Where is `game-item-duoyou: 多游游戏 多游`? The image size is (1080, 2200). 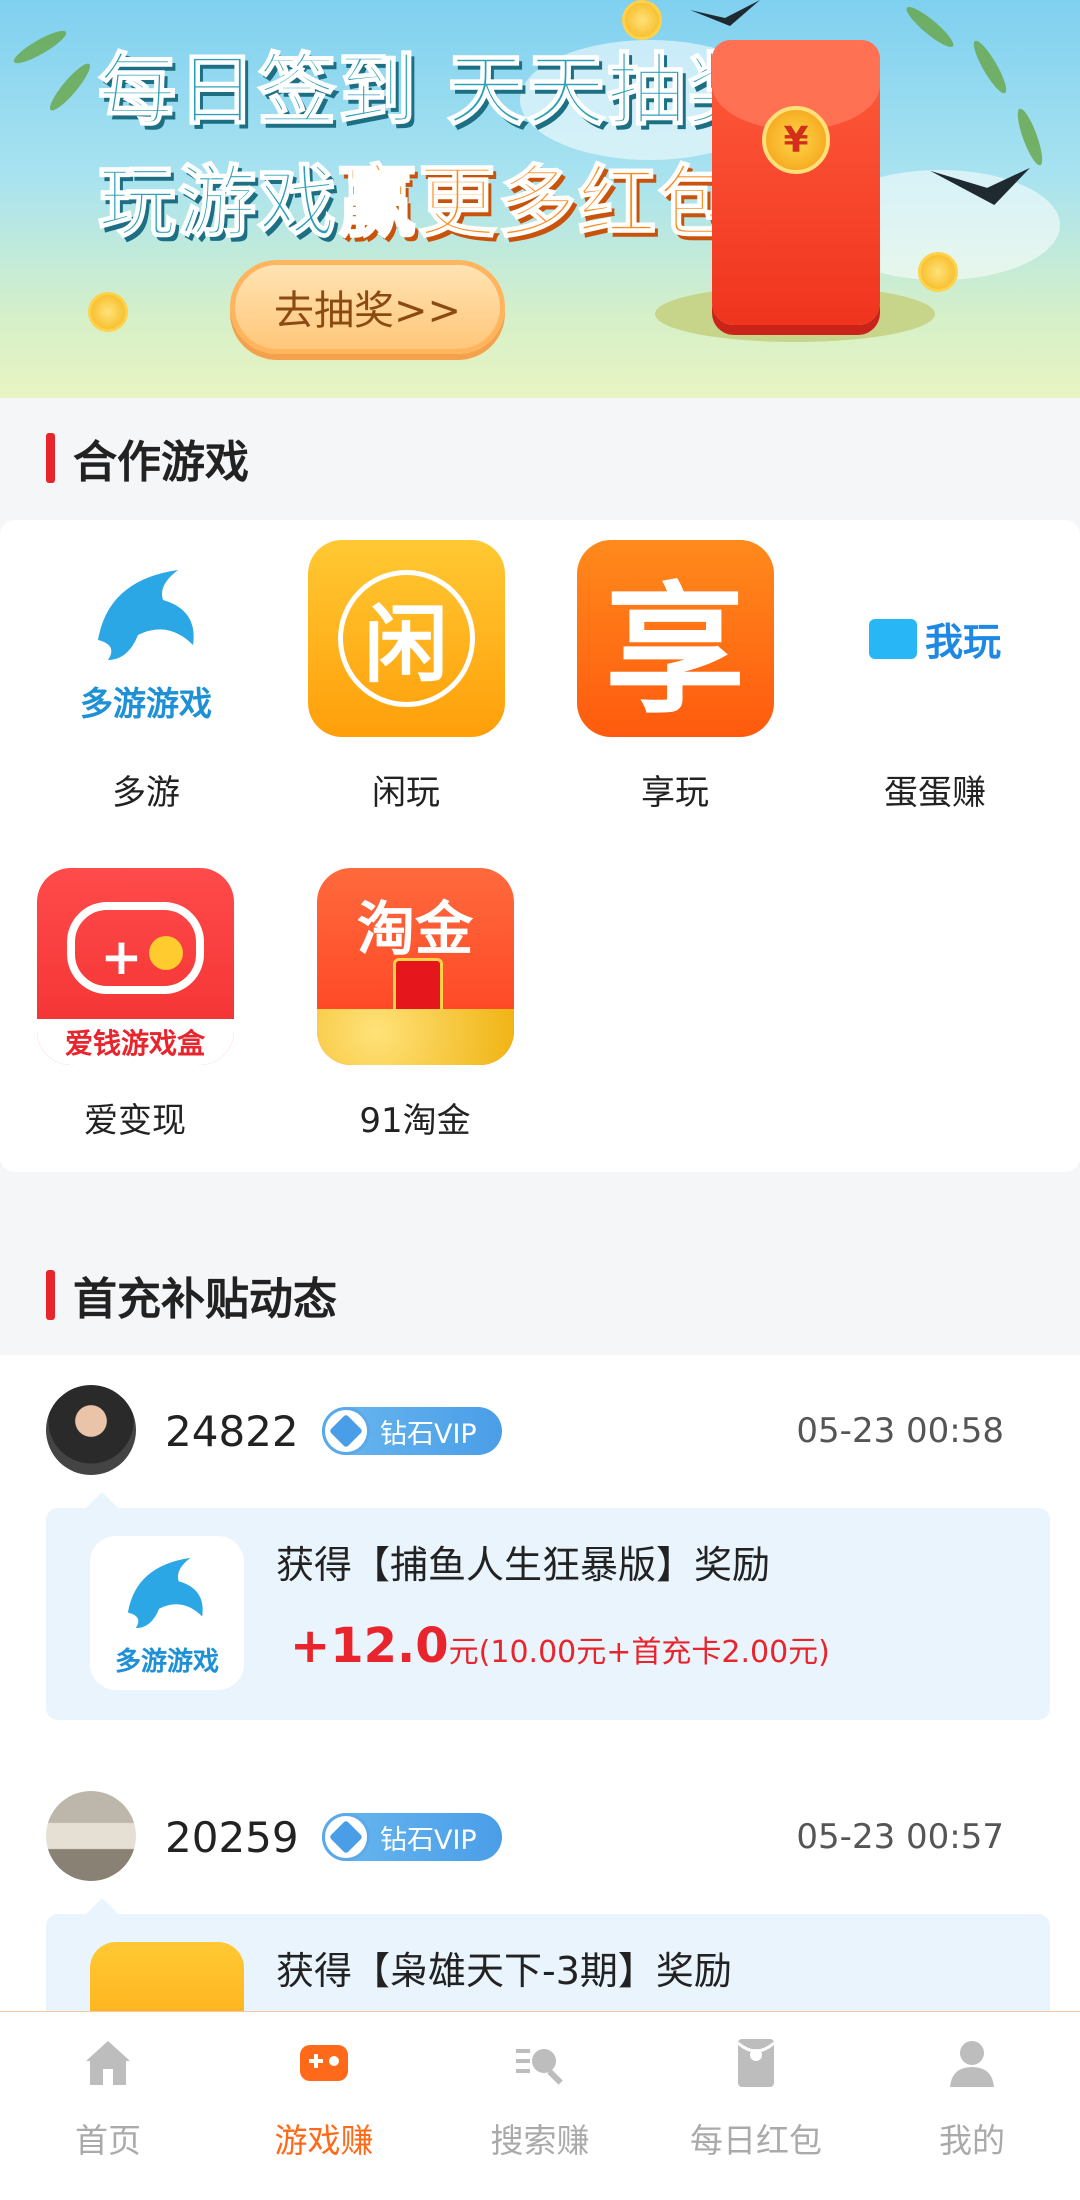 game-item-duoyou: 多游游戏 多游 is located at coordinates (146, 677).